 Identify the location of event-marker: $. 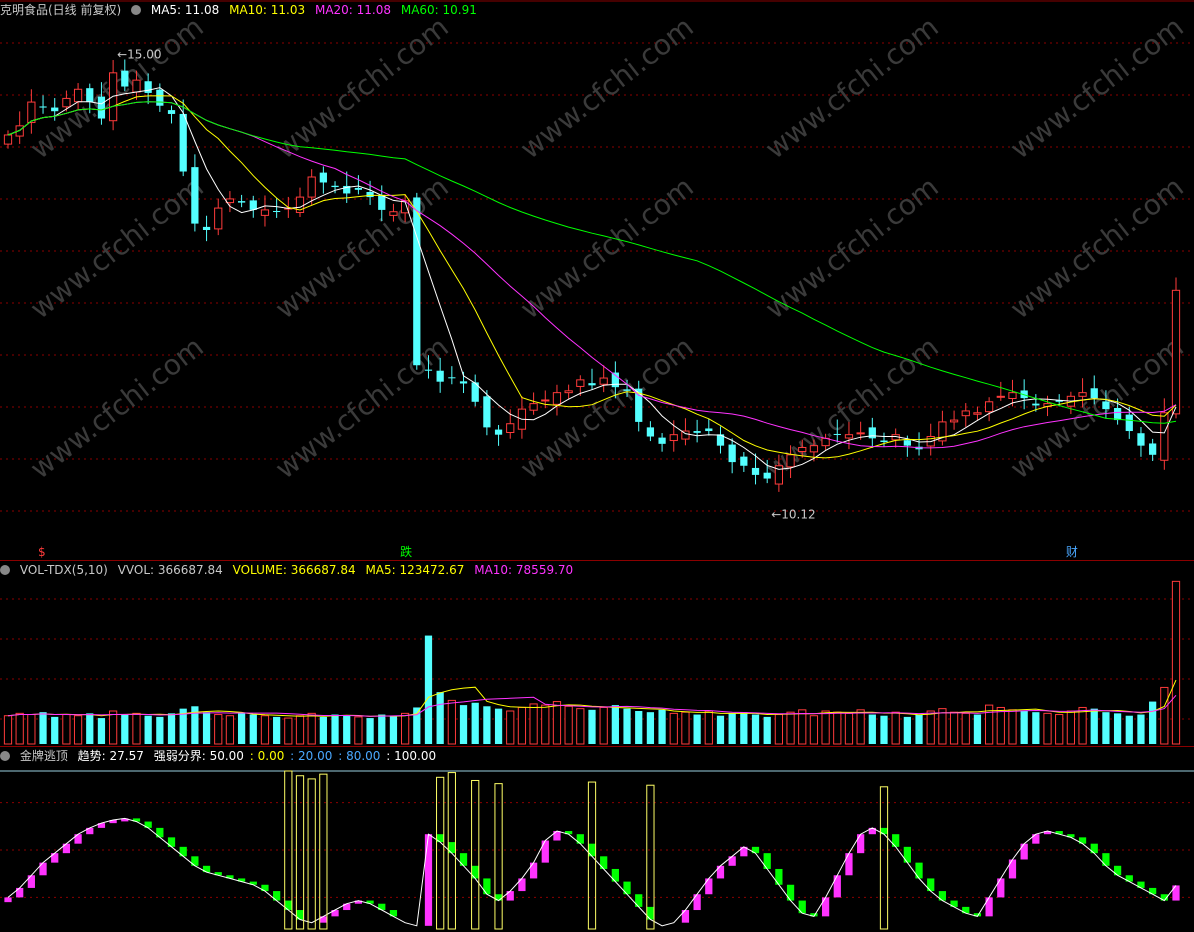
(42, 552).